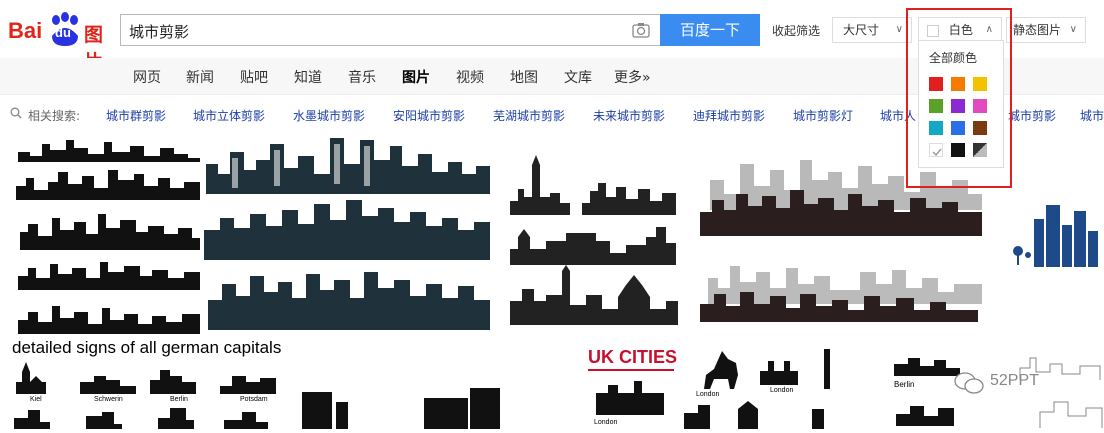 This screenshot has width=1104, height=433. Describe the element at coordinates (711, 387) in the screenshot. I see `result-image-uk-cities: UK CITIES London London London` at that location.